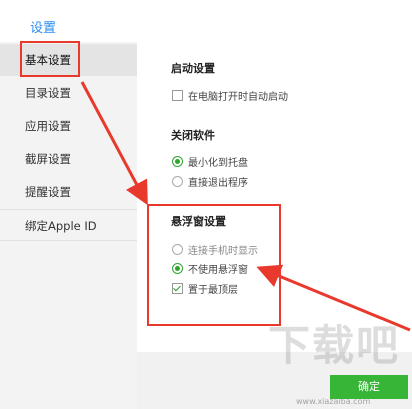 This screenshot has width=412, height=409. What do you see at coordinates (177, 161) in the screenshot?
I see `radio-selected-icon` at bounding box center [177, 161].